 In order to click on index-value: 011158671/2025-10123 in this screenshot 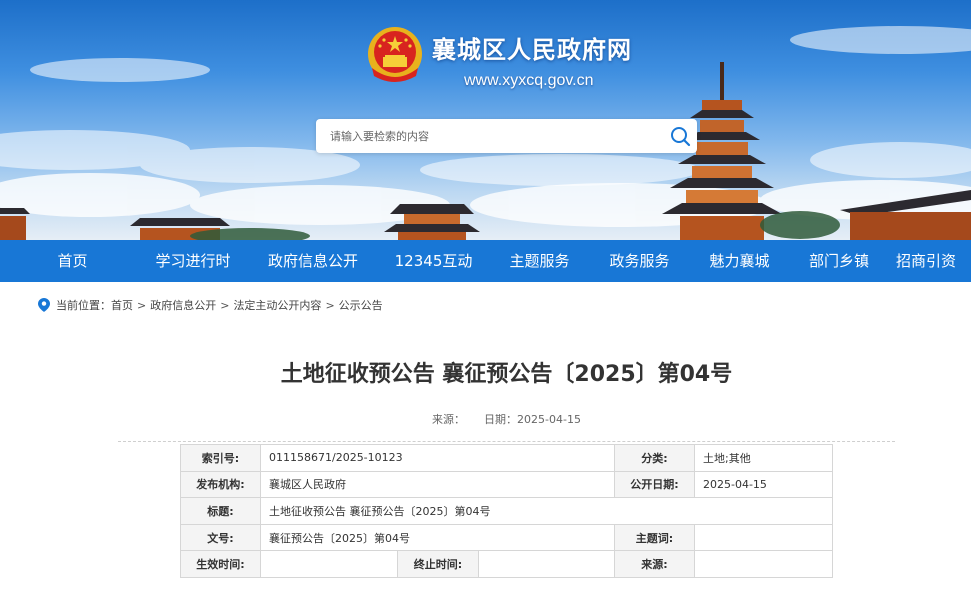, I will do `click(437, 458)`.